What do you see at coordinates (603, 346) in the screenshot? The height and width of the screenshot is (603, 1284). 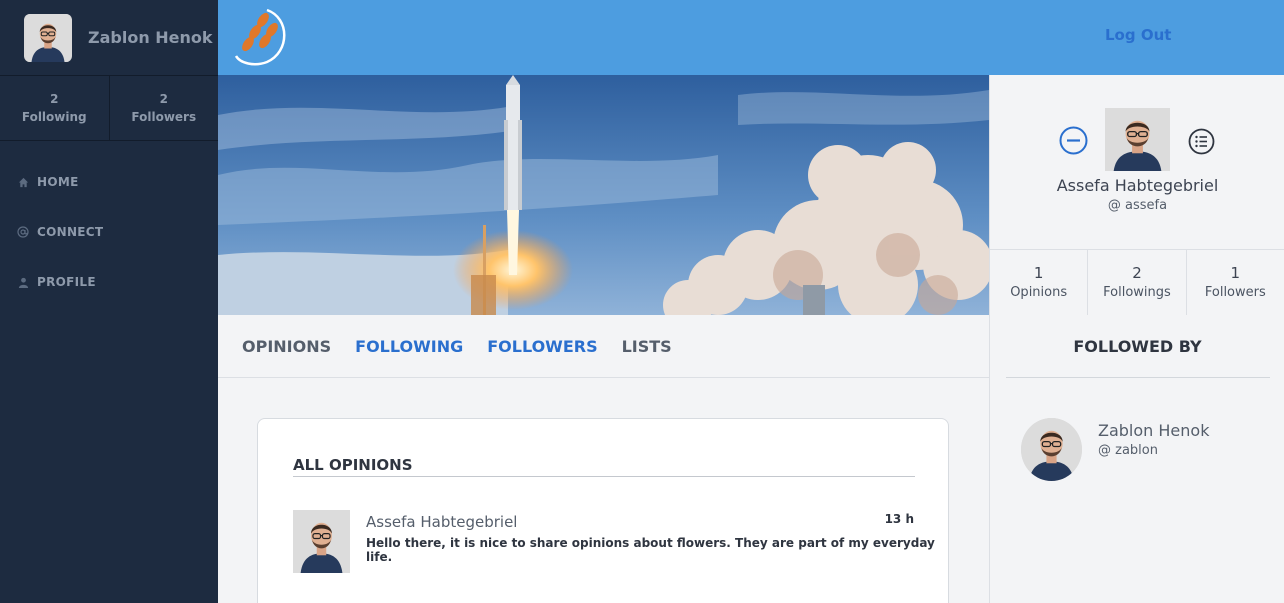 I see `profile-tabs: OPINIONS FOLLOWING FOLLOWERS LISTS` at bounding box center [603, 346].